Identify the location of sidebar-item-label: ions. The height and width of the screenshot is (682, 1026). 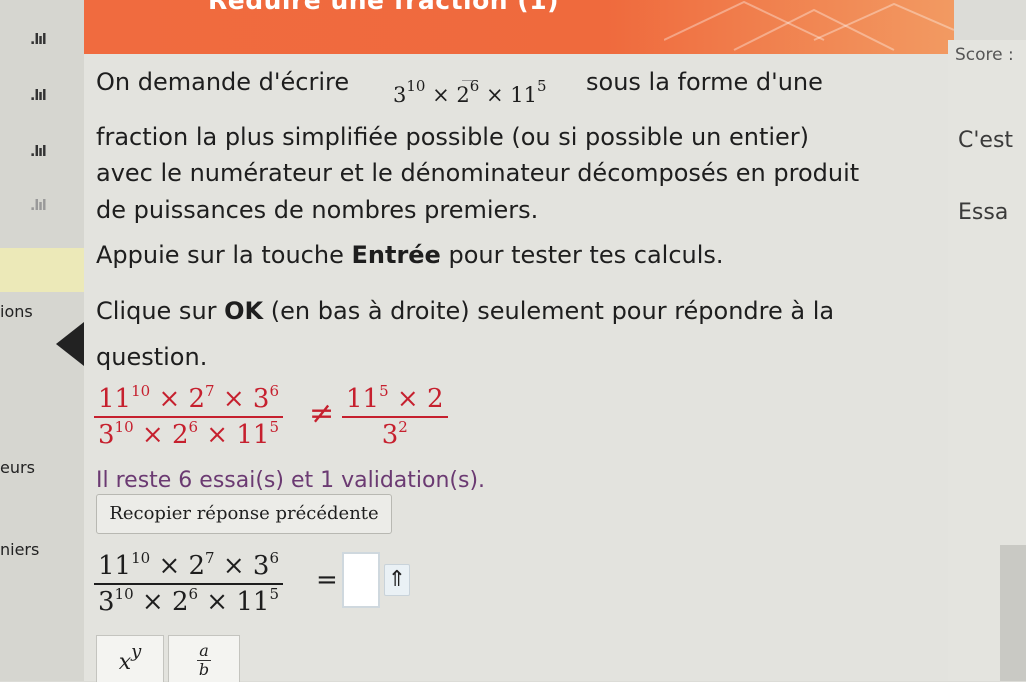
(16, 311).